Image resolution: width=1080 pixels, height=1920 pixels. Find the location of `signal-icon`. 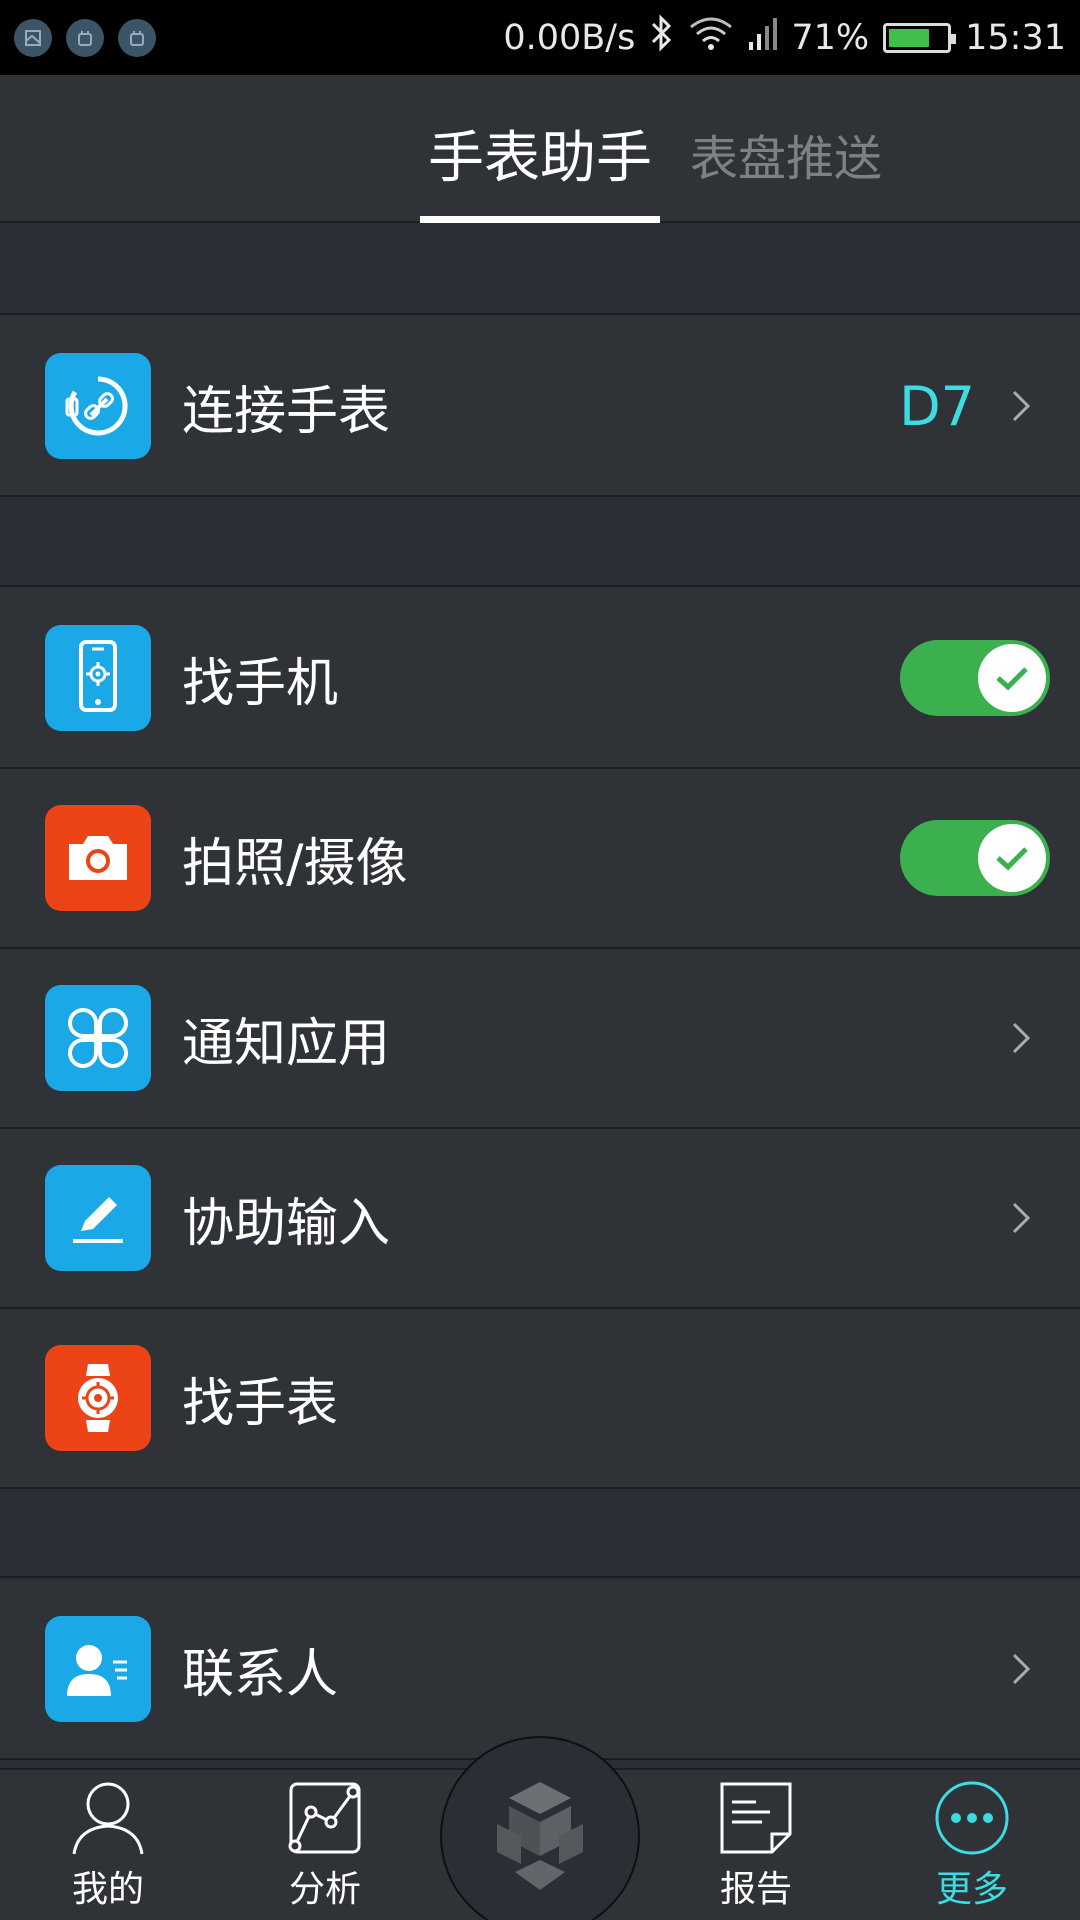

signal-icon is located at coordinates (762, 37).